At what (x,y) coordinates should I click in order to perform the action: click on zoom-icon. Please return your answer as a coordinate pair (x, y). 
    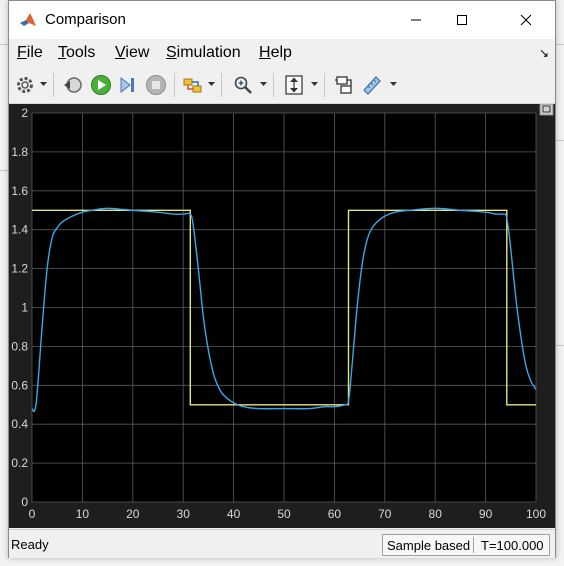
    Looking at the image, I should click on (243, 85).